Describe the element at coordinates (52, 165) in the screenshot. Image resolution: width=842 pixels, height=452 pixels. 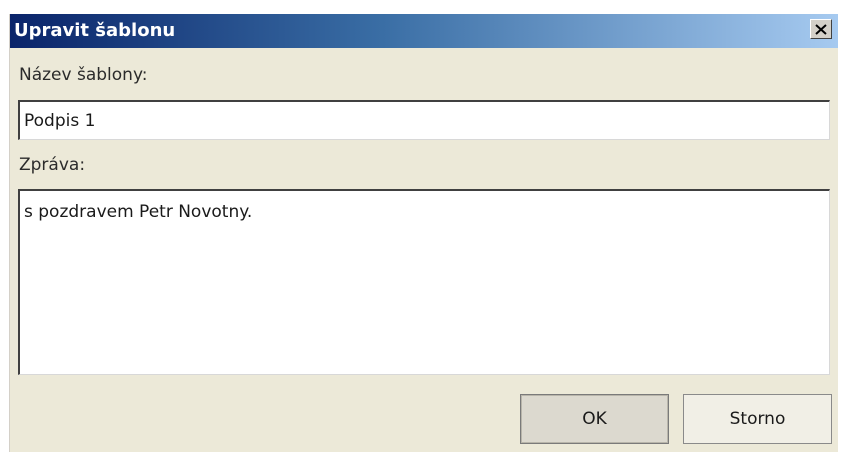
I see `message-label: Zpráva:` at that location.